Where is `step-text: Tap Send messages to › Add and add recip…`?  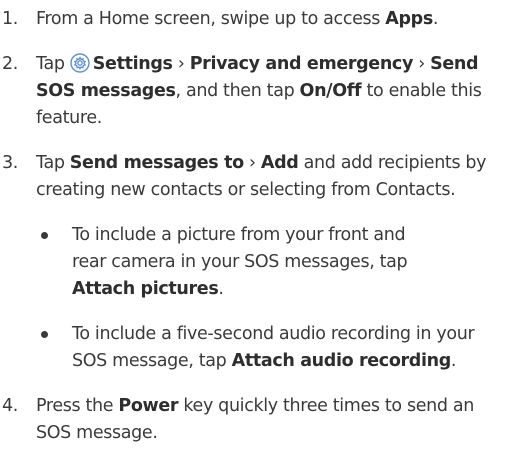 step-text: Tap Send messages to › Add and add recip… is located at coordinates (261, 176).